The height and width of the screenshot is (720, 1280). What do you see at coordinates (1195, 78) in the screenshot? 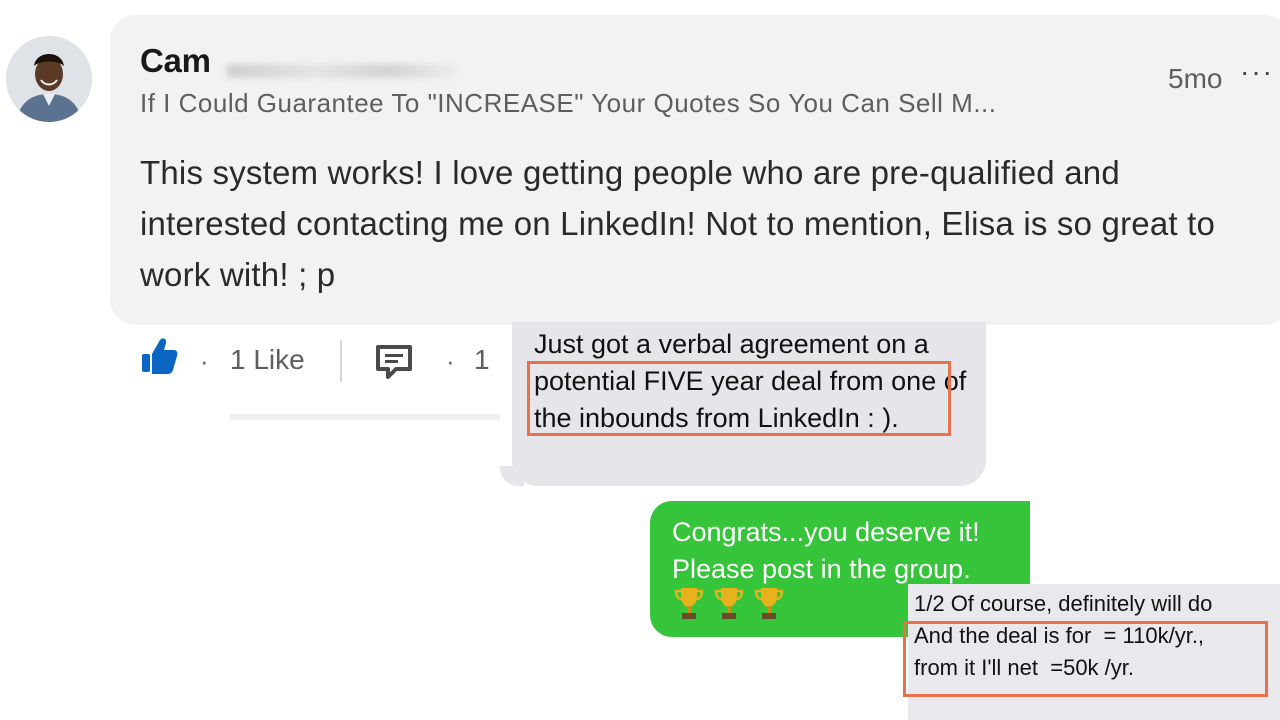
I see `comment-timestamp: 5mo` at bounding box center [1195, 78].